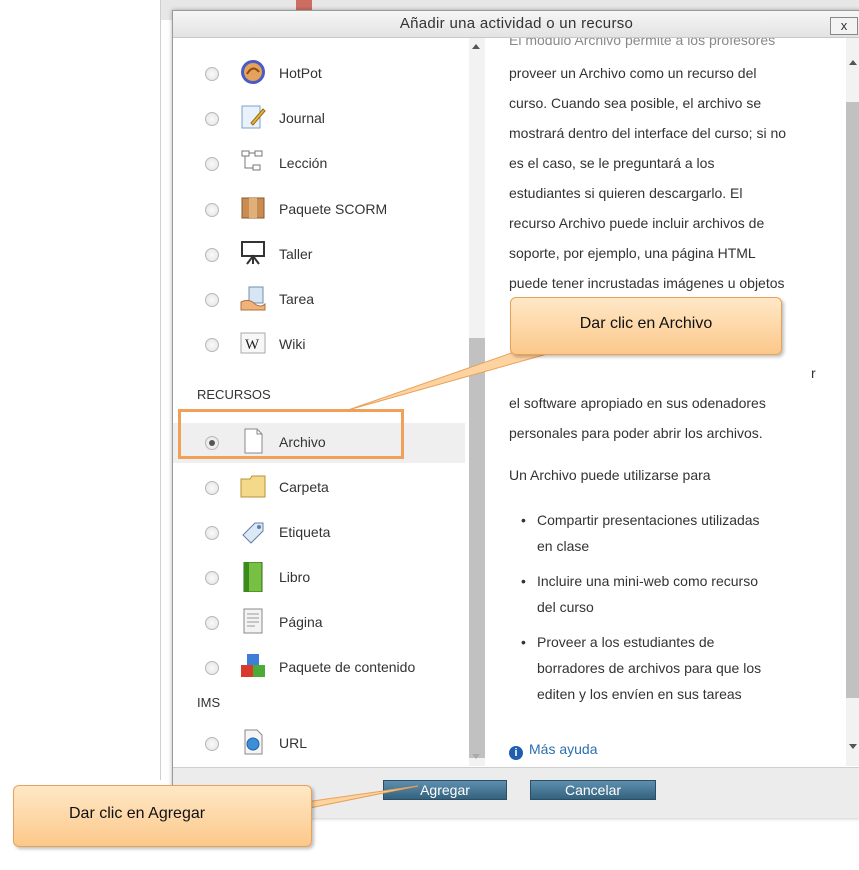 This screenshot has width=859, height=870. I want to click on description-line: el software apropiado en sus odenadores, so click(637, 403).